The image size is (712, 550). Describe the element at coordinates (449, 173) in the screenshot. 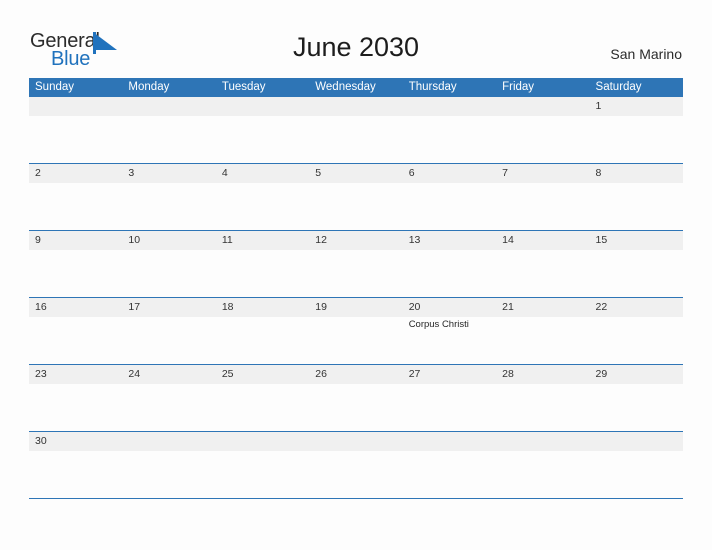

I see `day-number: 6` at that location.